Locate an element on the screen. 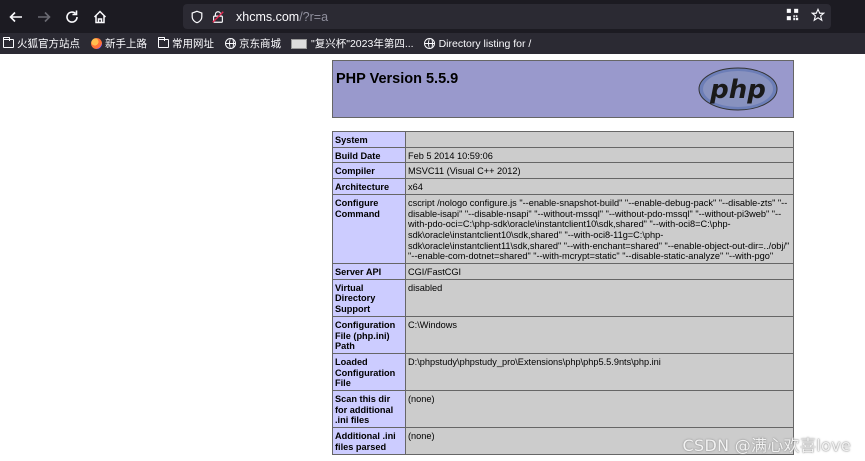  home-button is located at coordinates (100, 17).